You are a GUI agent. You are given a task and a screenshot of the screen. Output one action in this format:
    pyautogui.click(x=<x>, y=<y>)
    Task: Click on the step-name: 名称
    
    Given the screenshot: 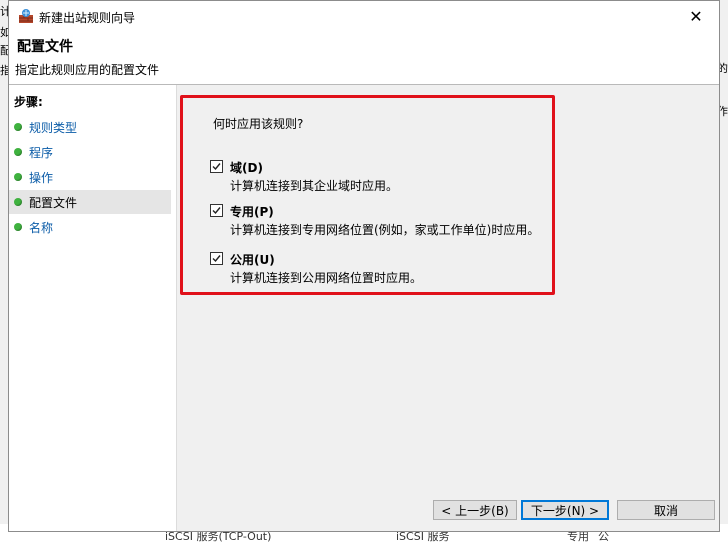 What is the action you would take?
    pyautogui.click(x=90, y=227)
    